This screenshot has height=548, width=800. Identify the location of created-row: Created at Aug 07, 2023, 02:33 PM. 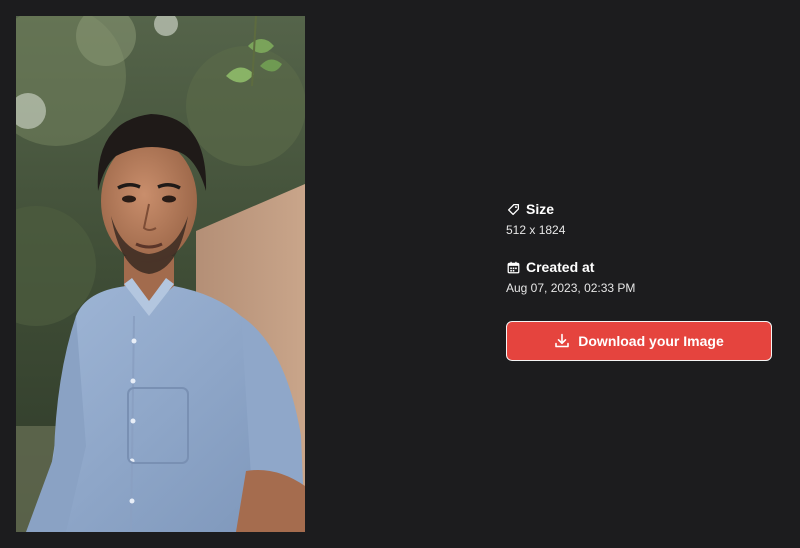
(640, 277).